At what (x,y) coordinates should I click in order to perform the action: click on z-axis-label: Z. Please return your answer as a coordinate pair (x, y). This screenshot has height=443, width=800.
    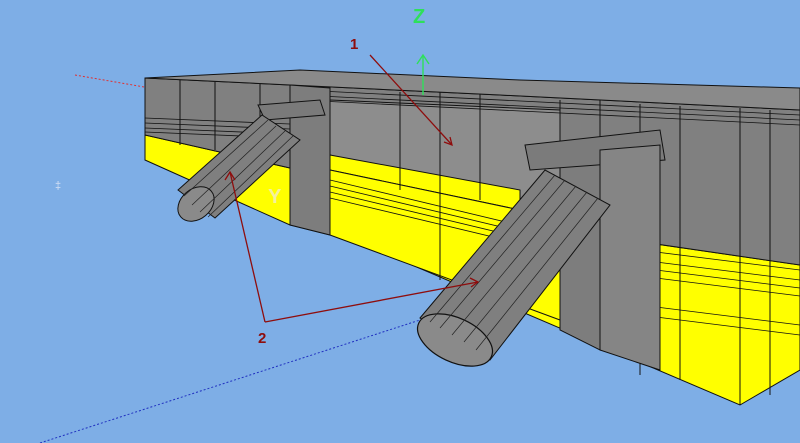
    Looking at the image, I should click on (419, 17).